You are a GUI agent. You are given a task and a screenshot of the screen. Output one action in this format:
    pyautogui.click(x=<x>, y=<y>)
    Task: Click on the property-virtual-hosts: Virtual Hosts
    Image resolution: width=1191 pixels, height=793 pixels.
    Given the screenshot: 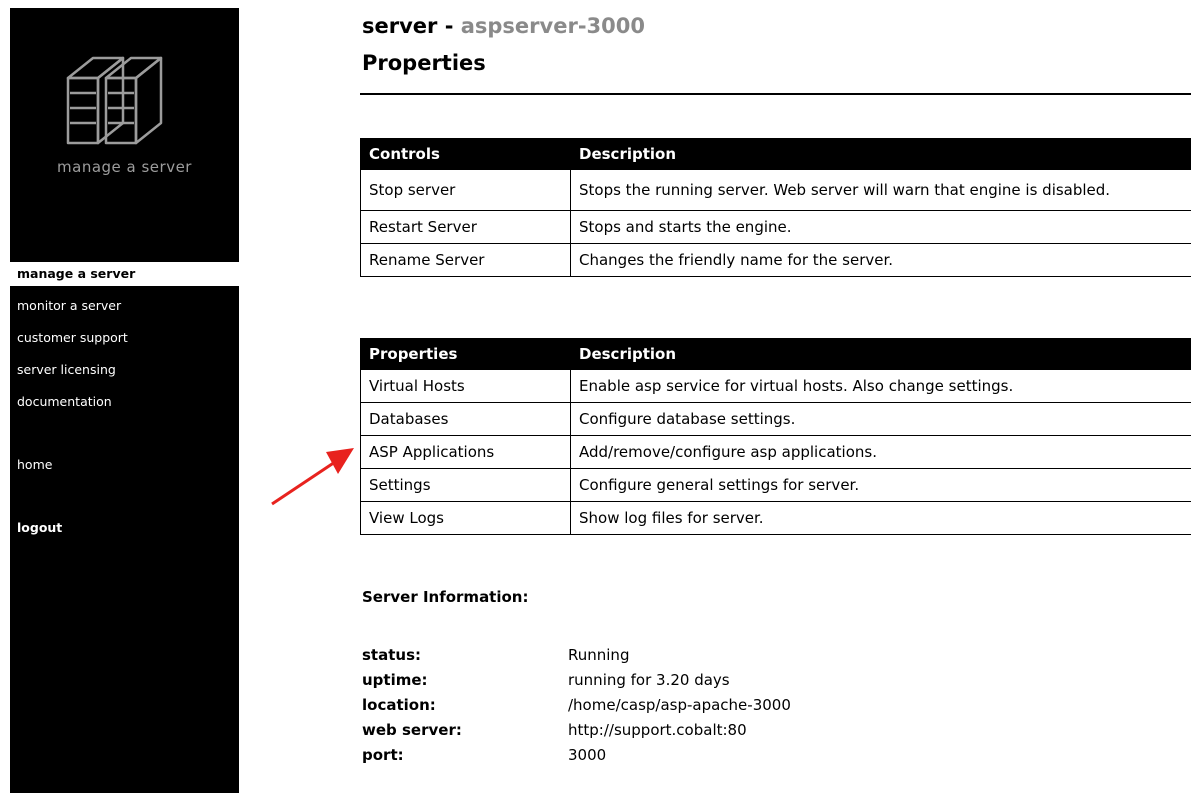 What is the action you would take?
    pyautogui.click(x=465, y=386)
    